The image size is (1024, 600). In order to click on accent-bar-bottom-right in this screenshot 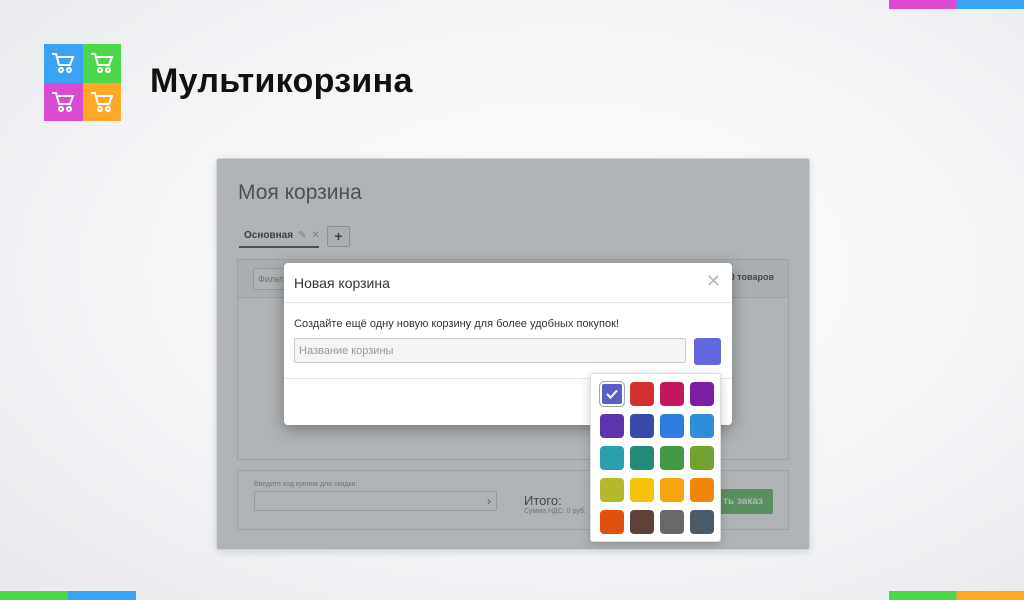, I will do `click(956, 595)`.